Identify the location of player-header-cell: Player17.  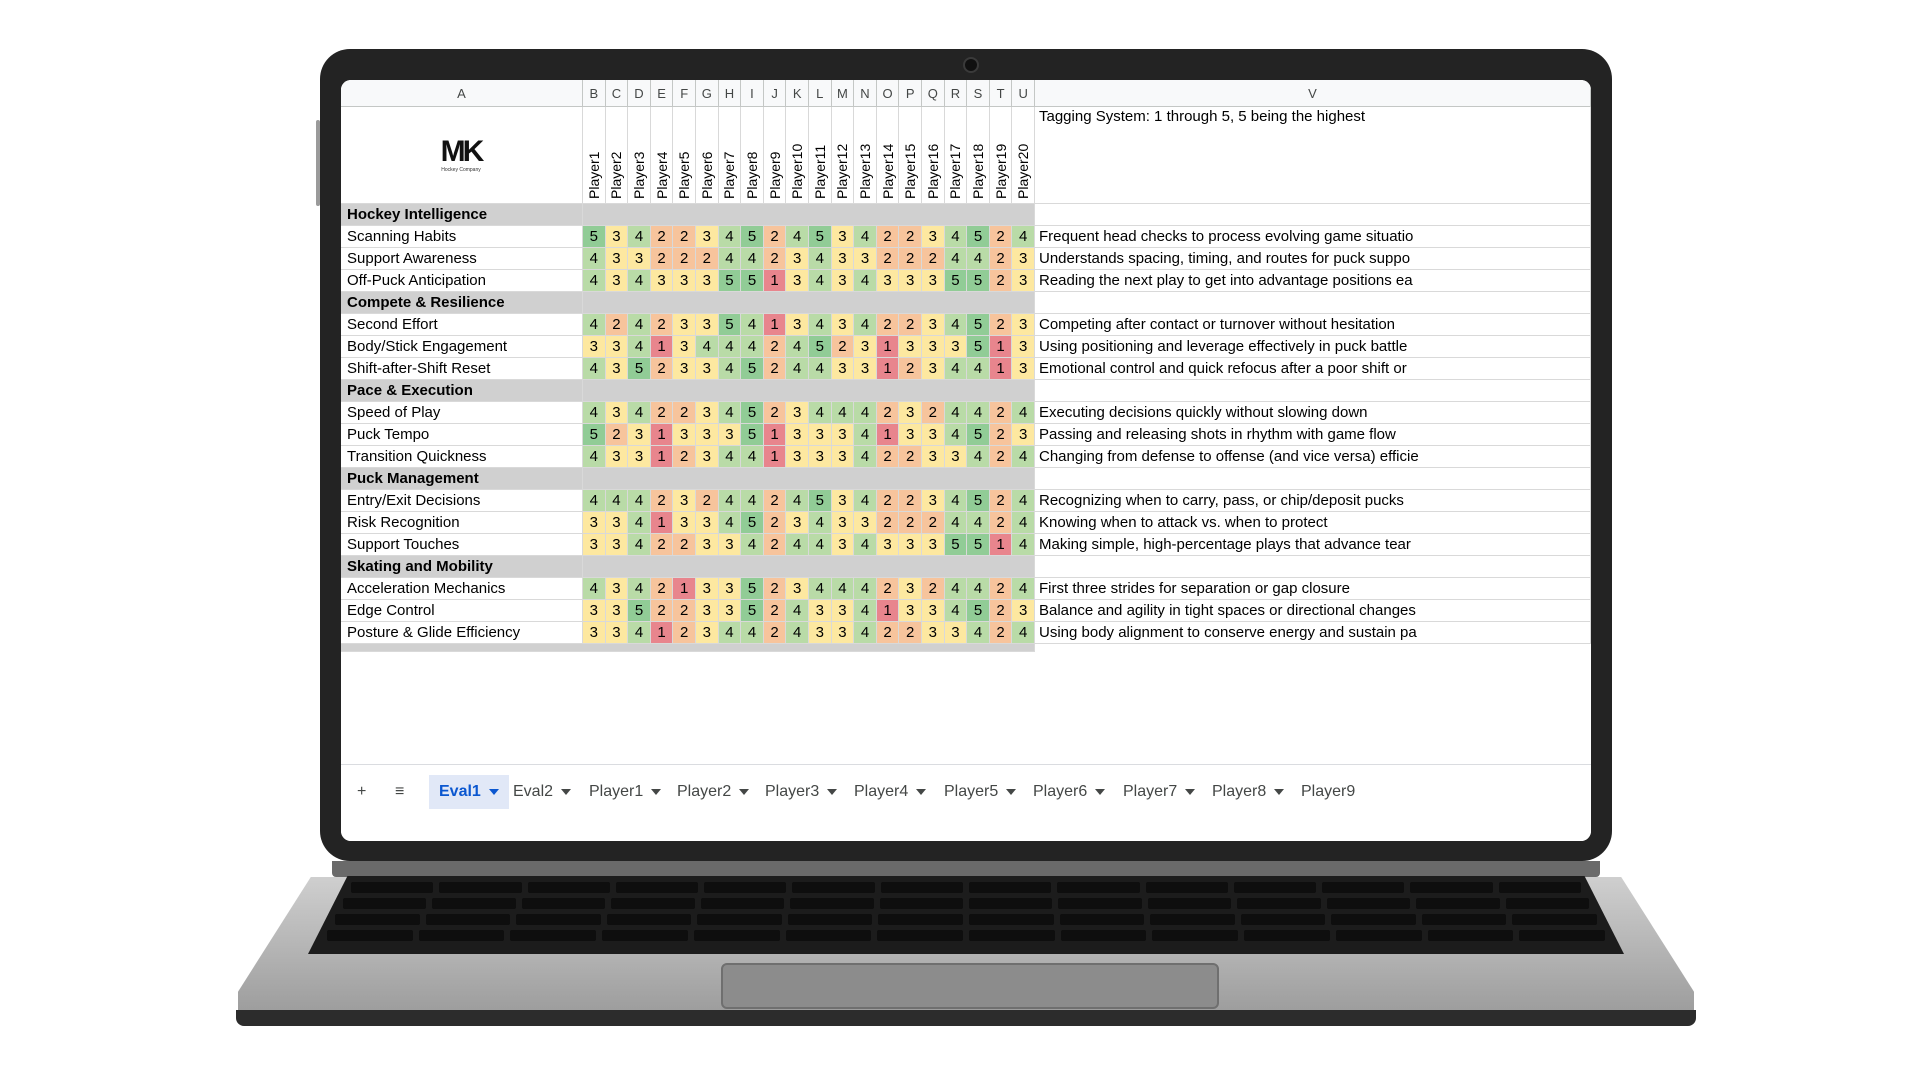
(956, 155).